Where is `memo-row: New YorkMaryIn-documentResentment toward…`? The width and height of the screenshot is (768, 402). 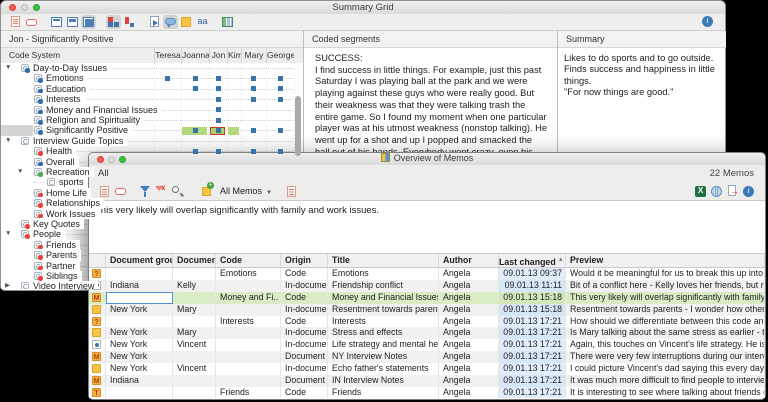
memo-row: New YorkMaryIn-documentResentment toward… is located at coordinates (427, 309).